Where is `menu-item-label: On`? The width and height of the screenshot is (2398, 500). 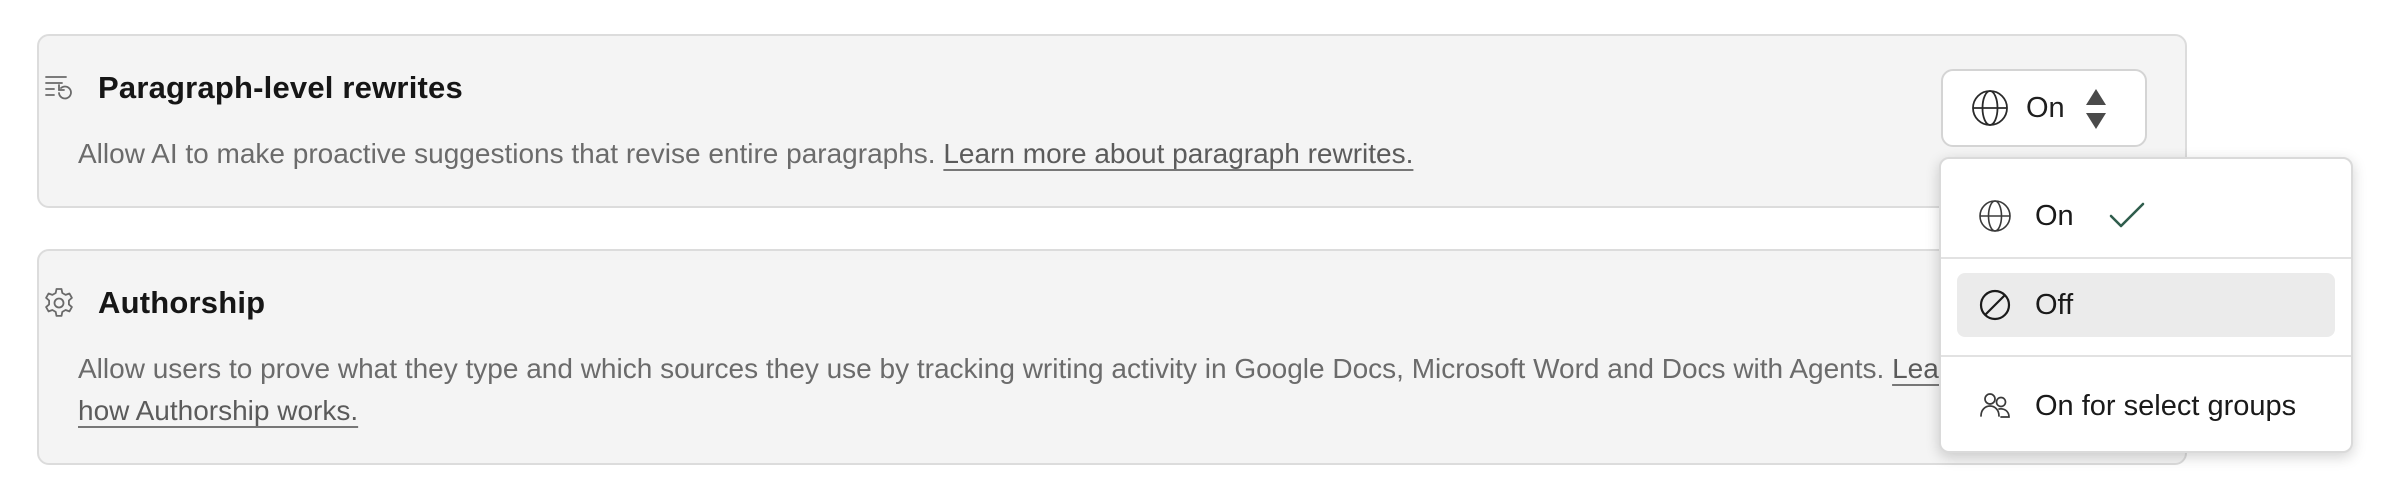
menu-item-label: On is located at coordinates (2054, 215).